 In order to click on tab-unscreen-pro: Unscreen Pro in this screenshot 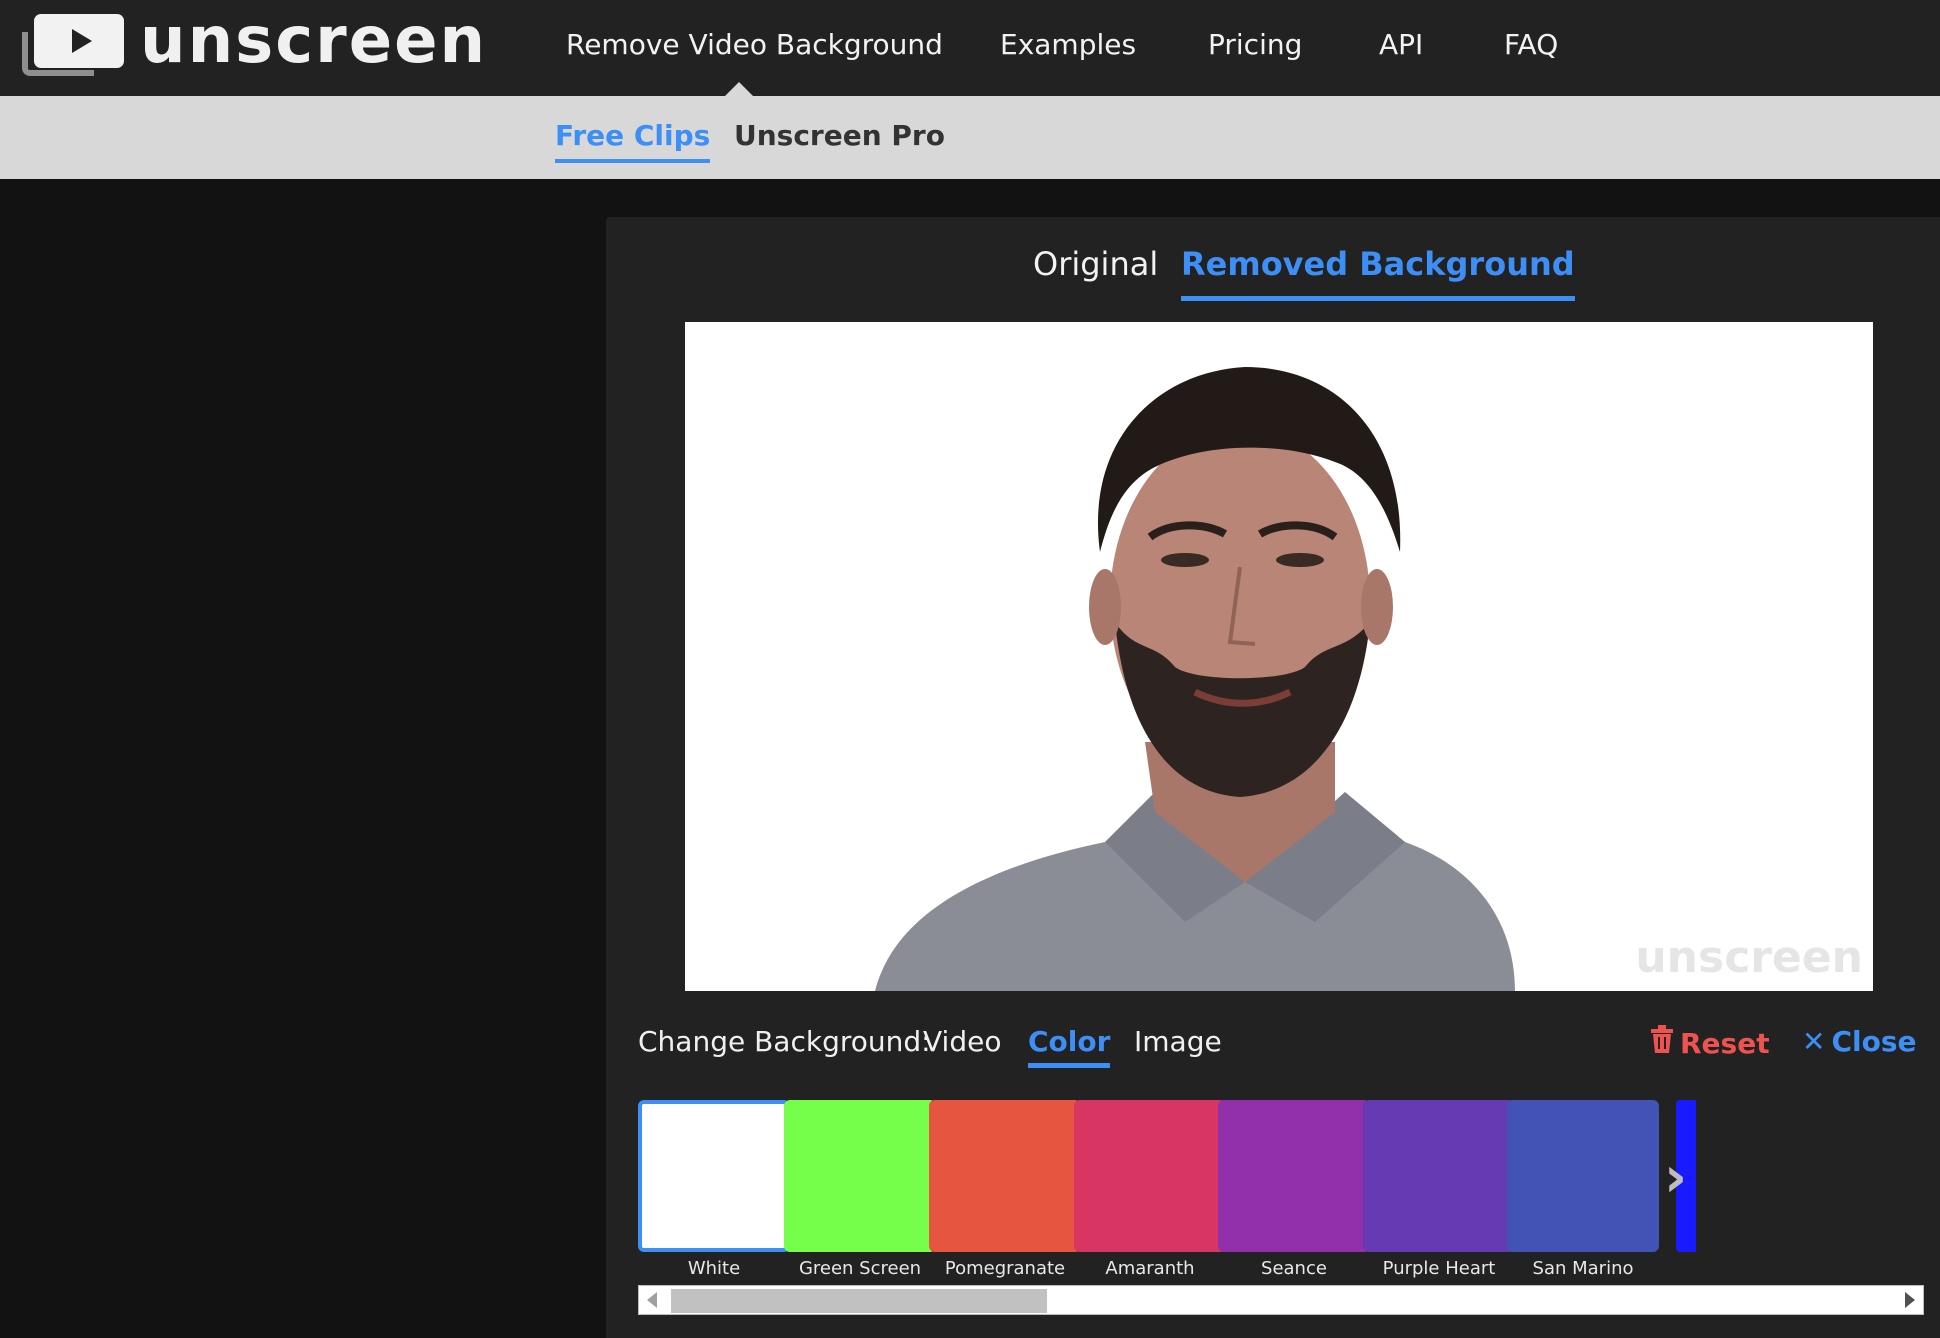, I will do `click(839, 137)`.